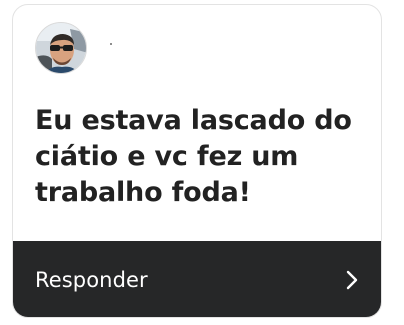  What do you see at coordinates (91, 280) in the screenshot?
I see `reply-button-label: Responder` at bounding box center [91, 280].